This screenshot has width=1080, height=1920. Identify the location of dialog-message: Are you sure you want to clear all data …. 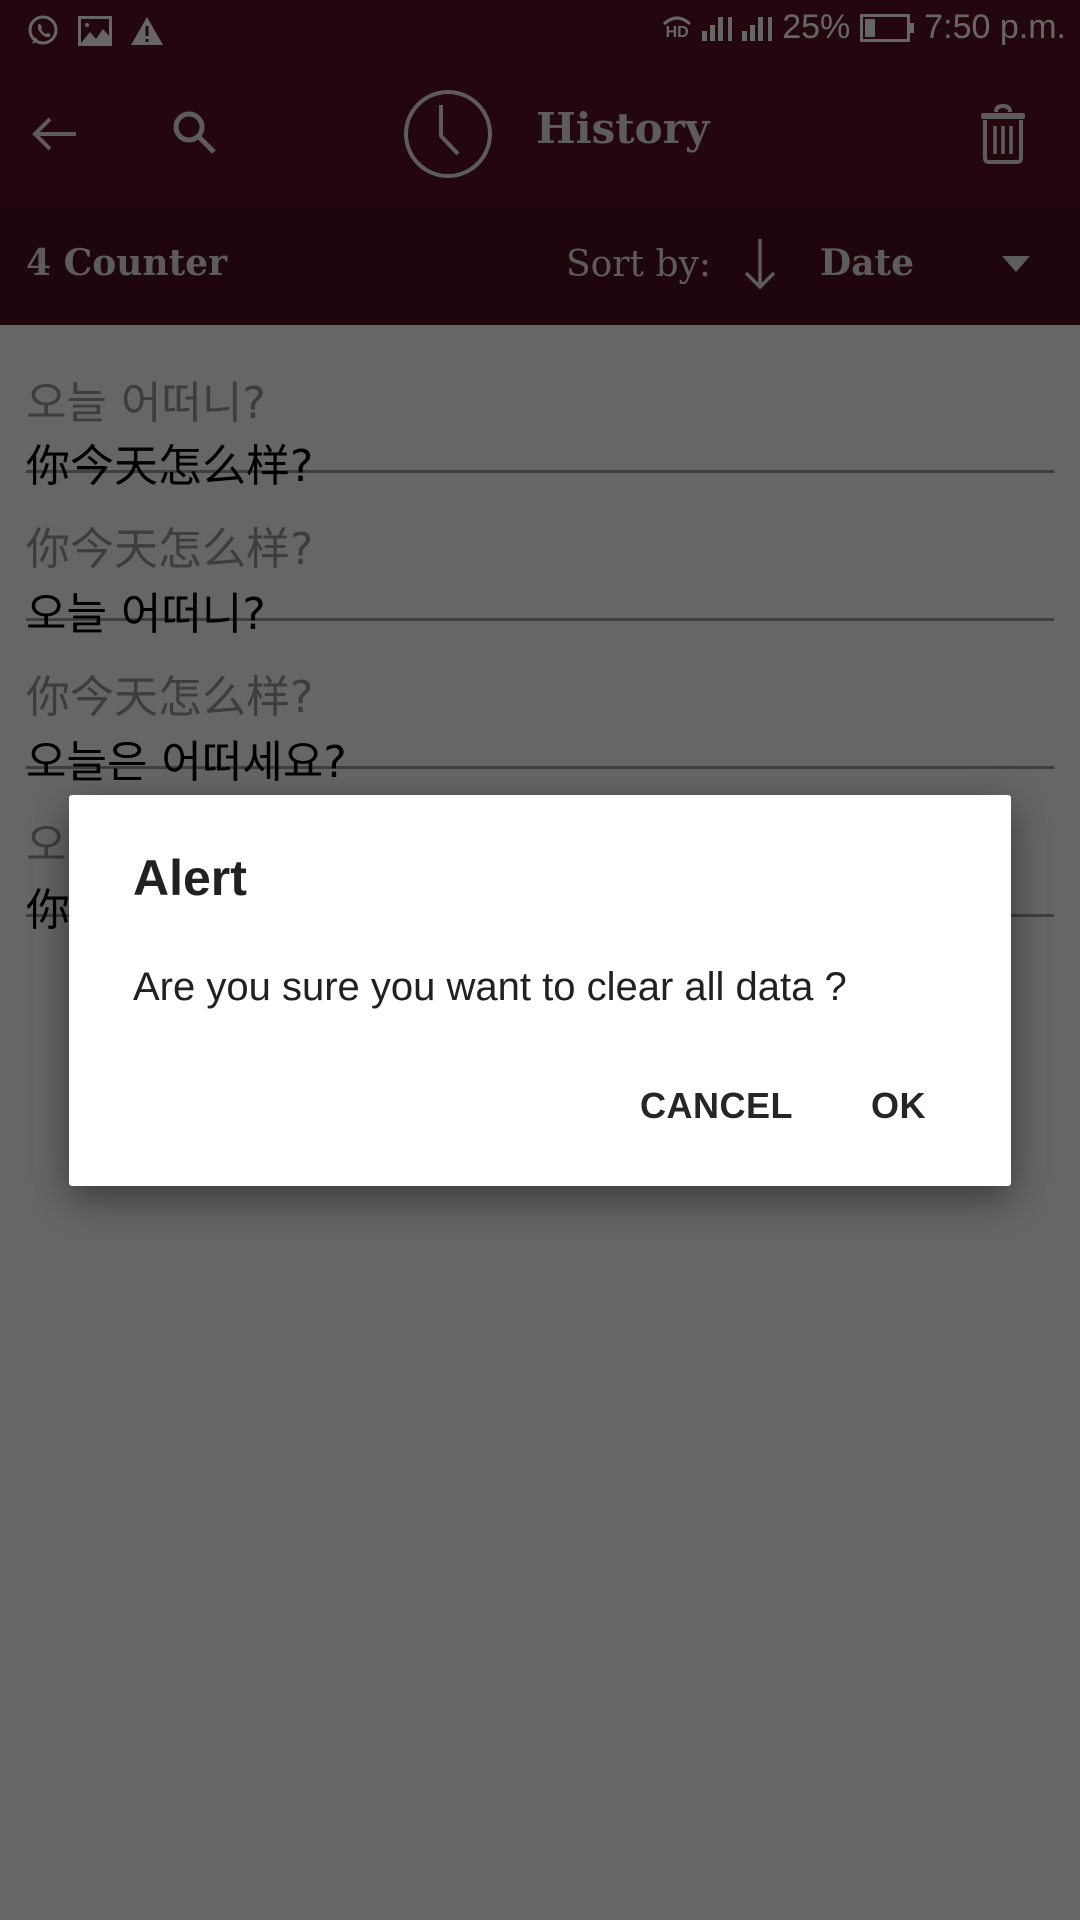
(490, 987).